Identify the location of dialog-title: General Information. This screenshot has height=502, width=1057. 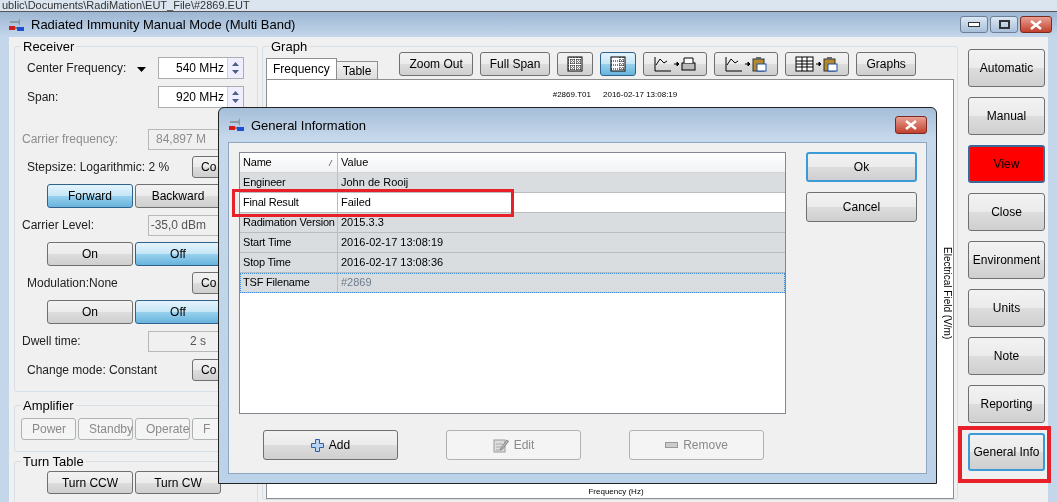
(308, 125).